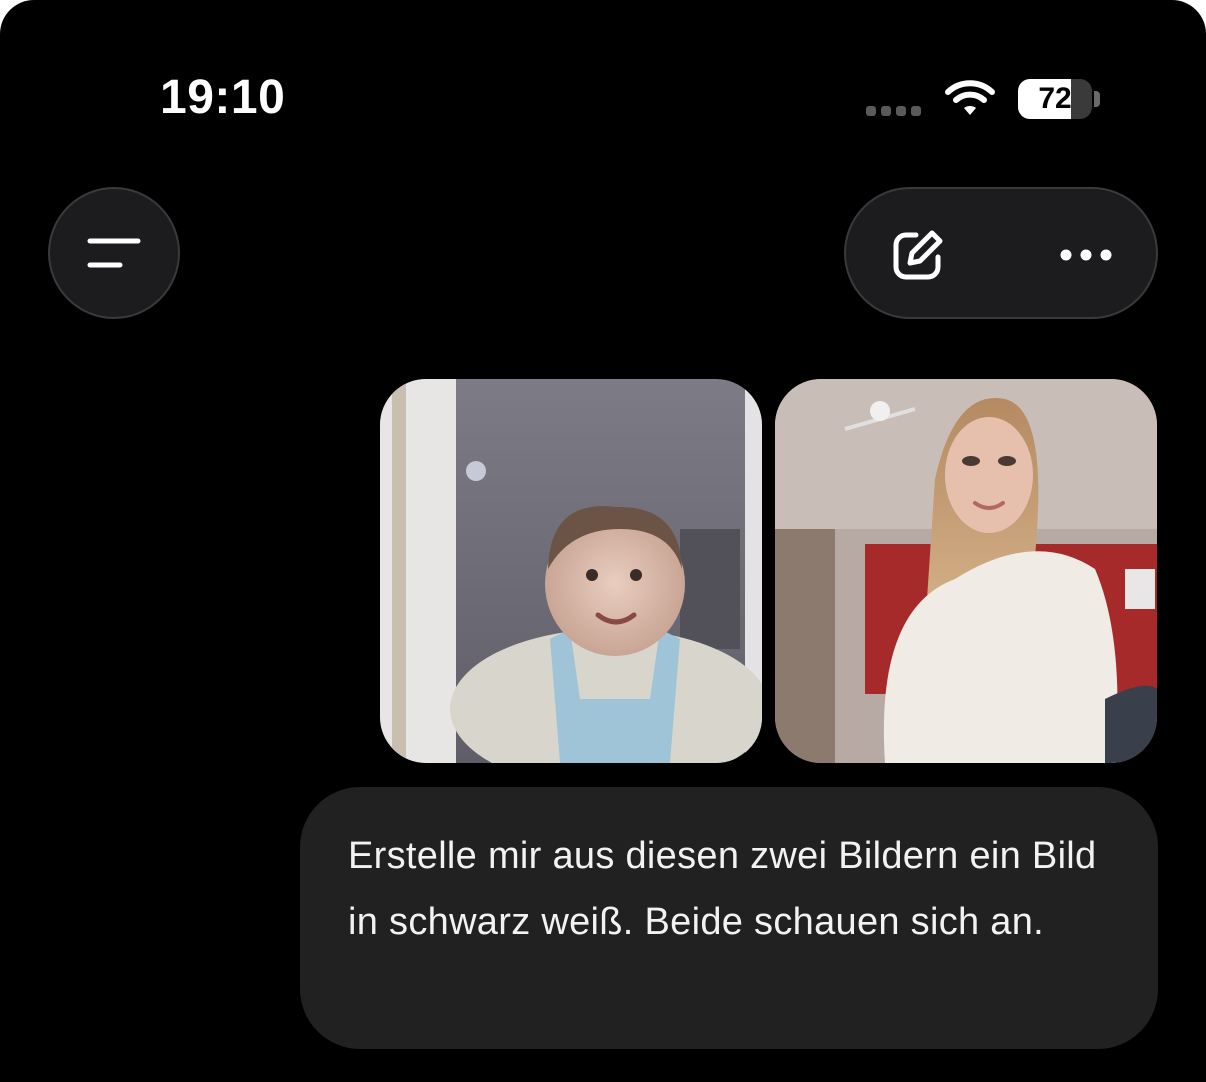 This screenshot has width=1206, height=1082. Describe the element at coordinates (966, 571) in the screenshot. I see `attachment-selfie-photo` at that location.